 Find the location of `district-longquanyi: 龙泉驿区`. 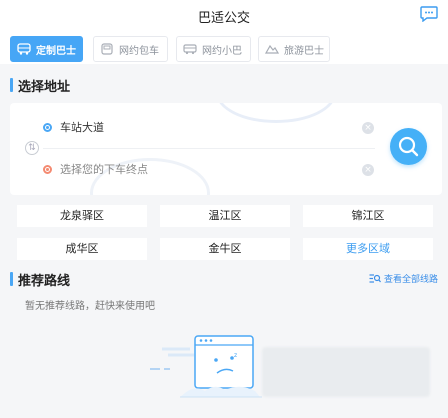

district-longquanyi: 龙泉驿区 is located at coordinates (82, 216).